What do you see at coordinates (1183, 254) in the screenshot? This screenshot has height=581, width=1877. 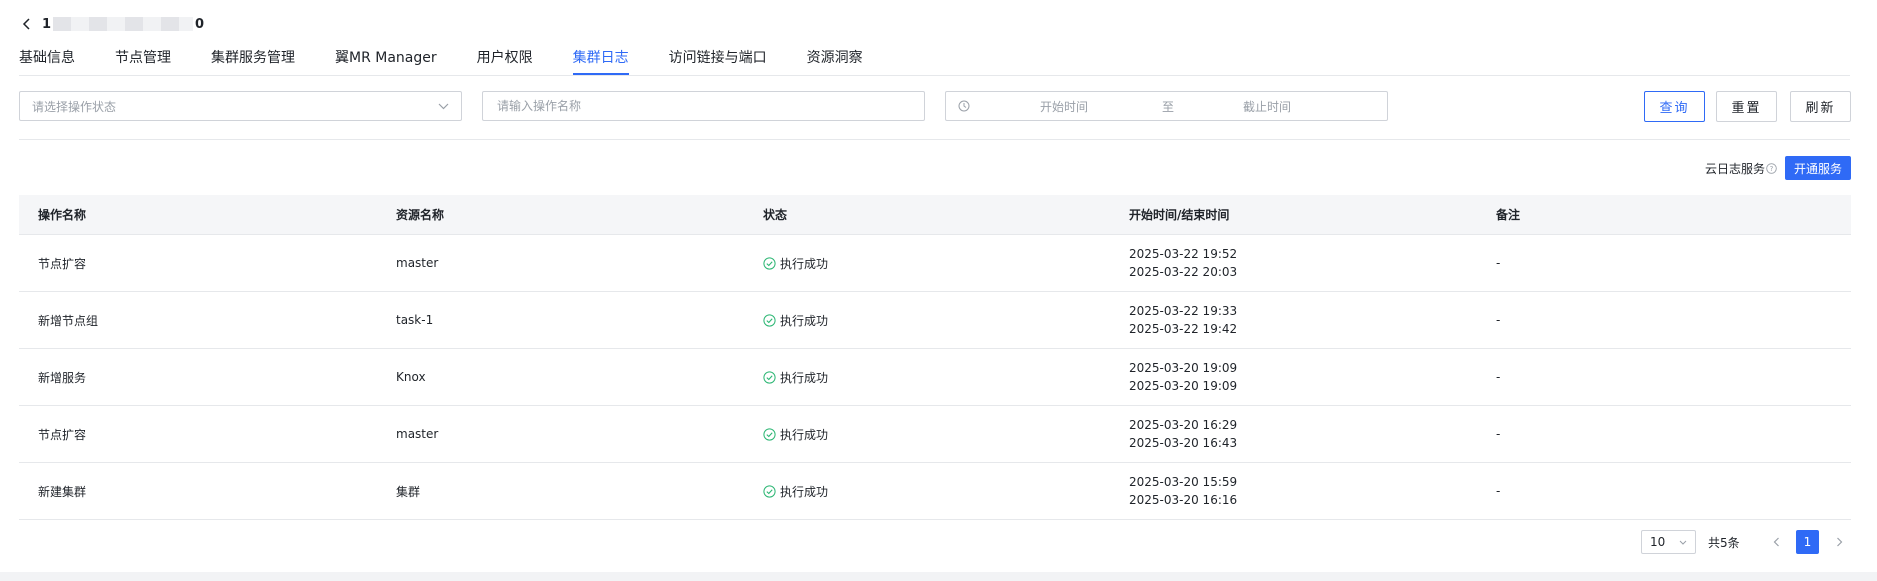 I see `start-time: 2025-03-22 19:52` at bounding box center [1183, 254].